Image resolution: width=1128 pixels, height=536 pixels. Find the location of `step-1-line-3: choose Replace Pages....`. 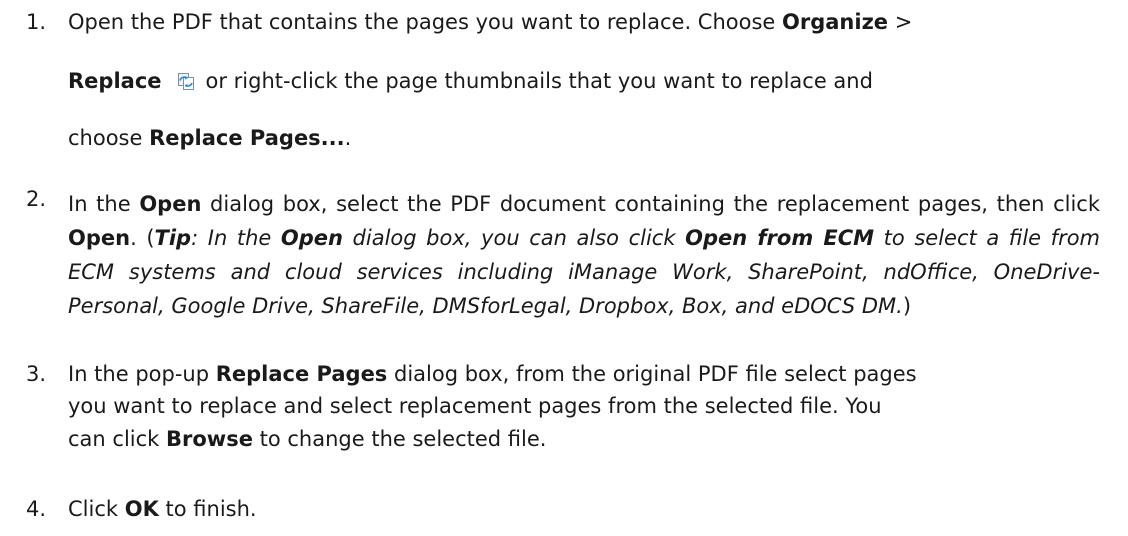

step-1-line-3: choose Replace Pages.... is located at coordinates (210, 138).